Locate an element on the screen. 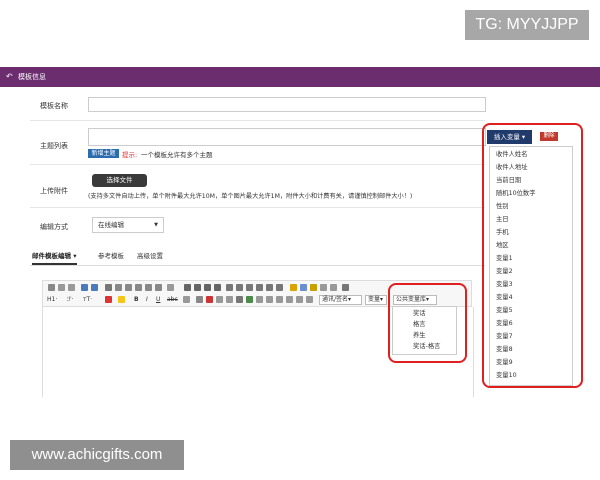 Image resolution: width=600 pixels, height=480 pixels. cut-icon is located at coordinates (108, 287).